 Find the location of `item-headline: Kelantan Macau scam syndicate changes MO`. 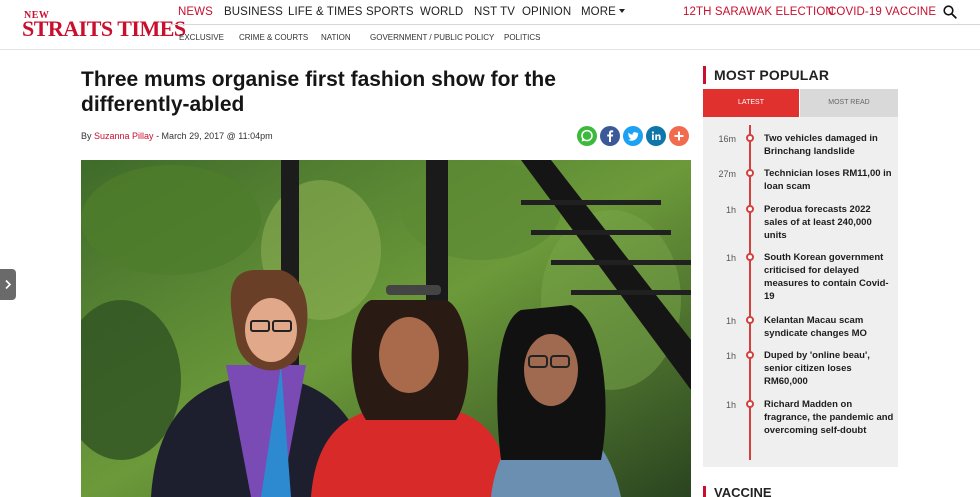

item-headline: Kelantan Macau scam syndicate changes MO is located at coordinates (829, 327).